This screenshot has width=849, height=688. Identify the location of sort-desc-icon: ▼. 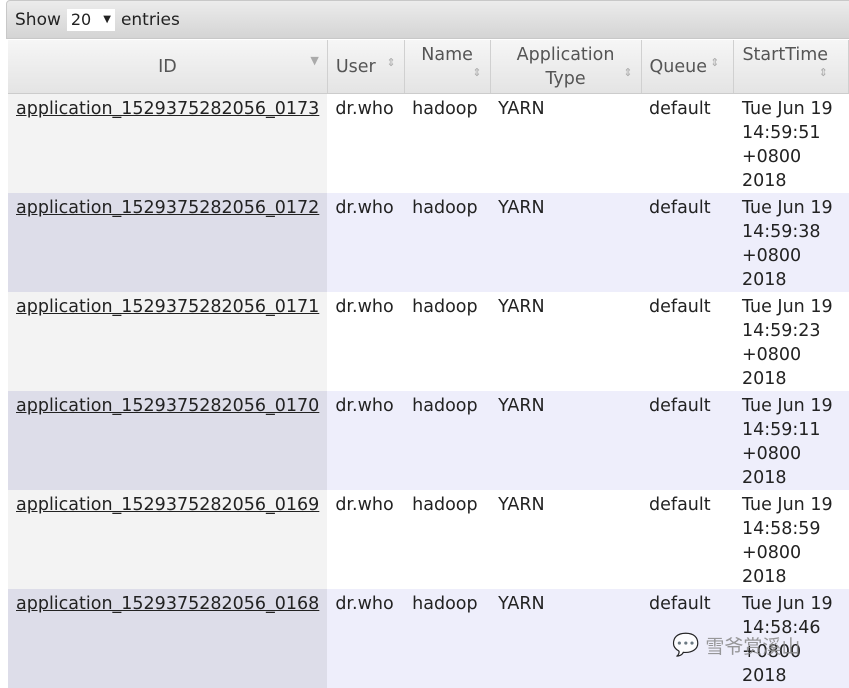
(314, 60).